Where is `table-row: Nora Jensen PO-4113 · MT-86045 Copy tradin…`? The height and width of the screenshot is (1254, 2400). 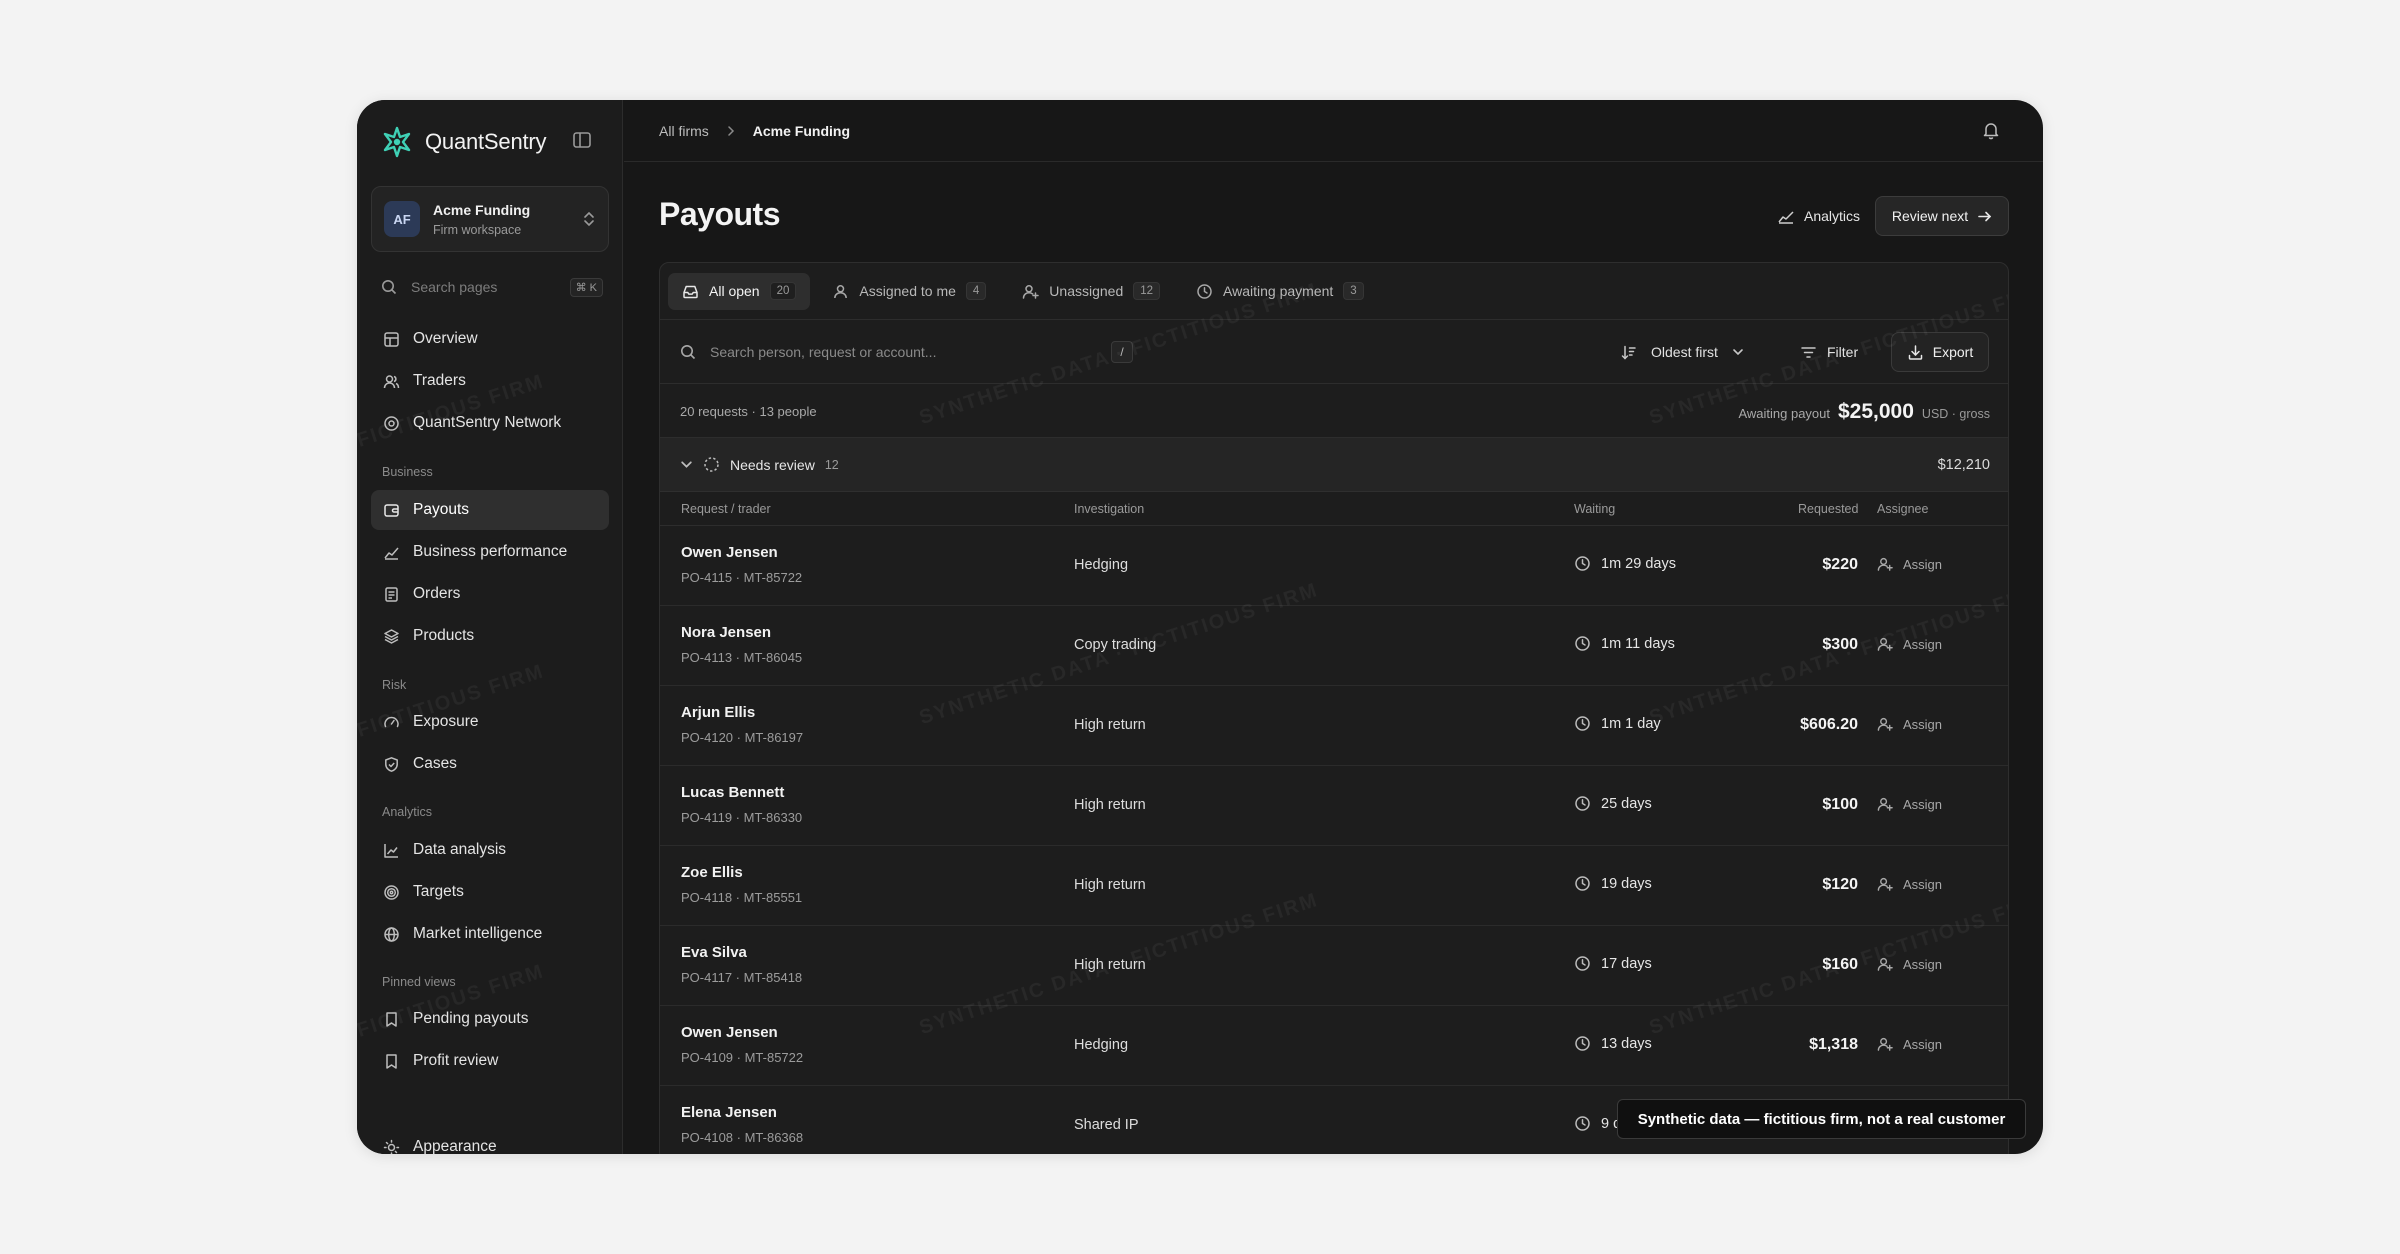 table-row: Nora Jensen PO-4113 · MT-86045 Copy tradin… is located at coordinates (1334, 646).